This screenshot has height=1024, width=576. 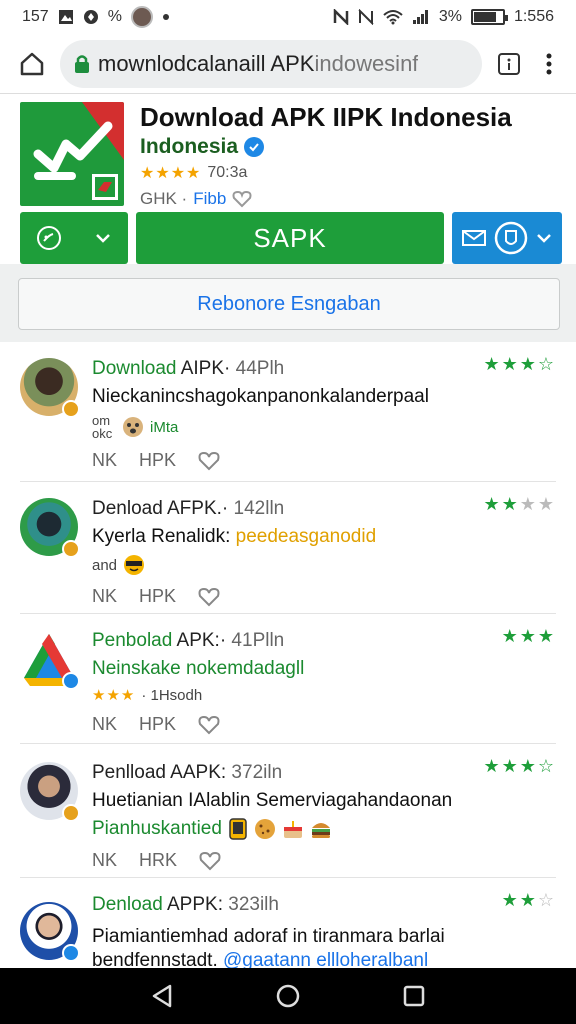 What do you see at coordinates (103, 238) in the screenshot?
I see `chevron-down-icon` at bounding box center [103, 238].